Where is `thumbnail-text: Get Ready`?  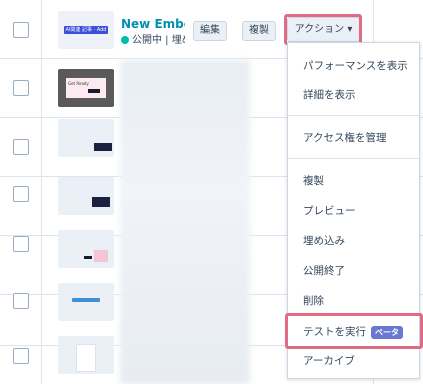 thumbnail-text: Get Ready is located at coordinates (78, 83).